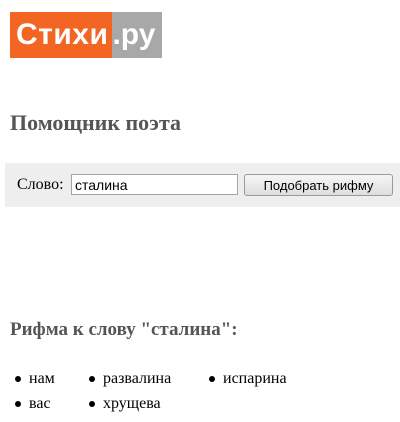 This screenshot has width=400, height=422. What do you see at coordinates (40, 184) in the screenshot?
I see `search-label: Слово:` at bounding box center [40, 184].